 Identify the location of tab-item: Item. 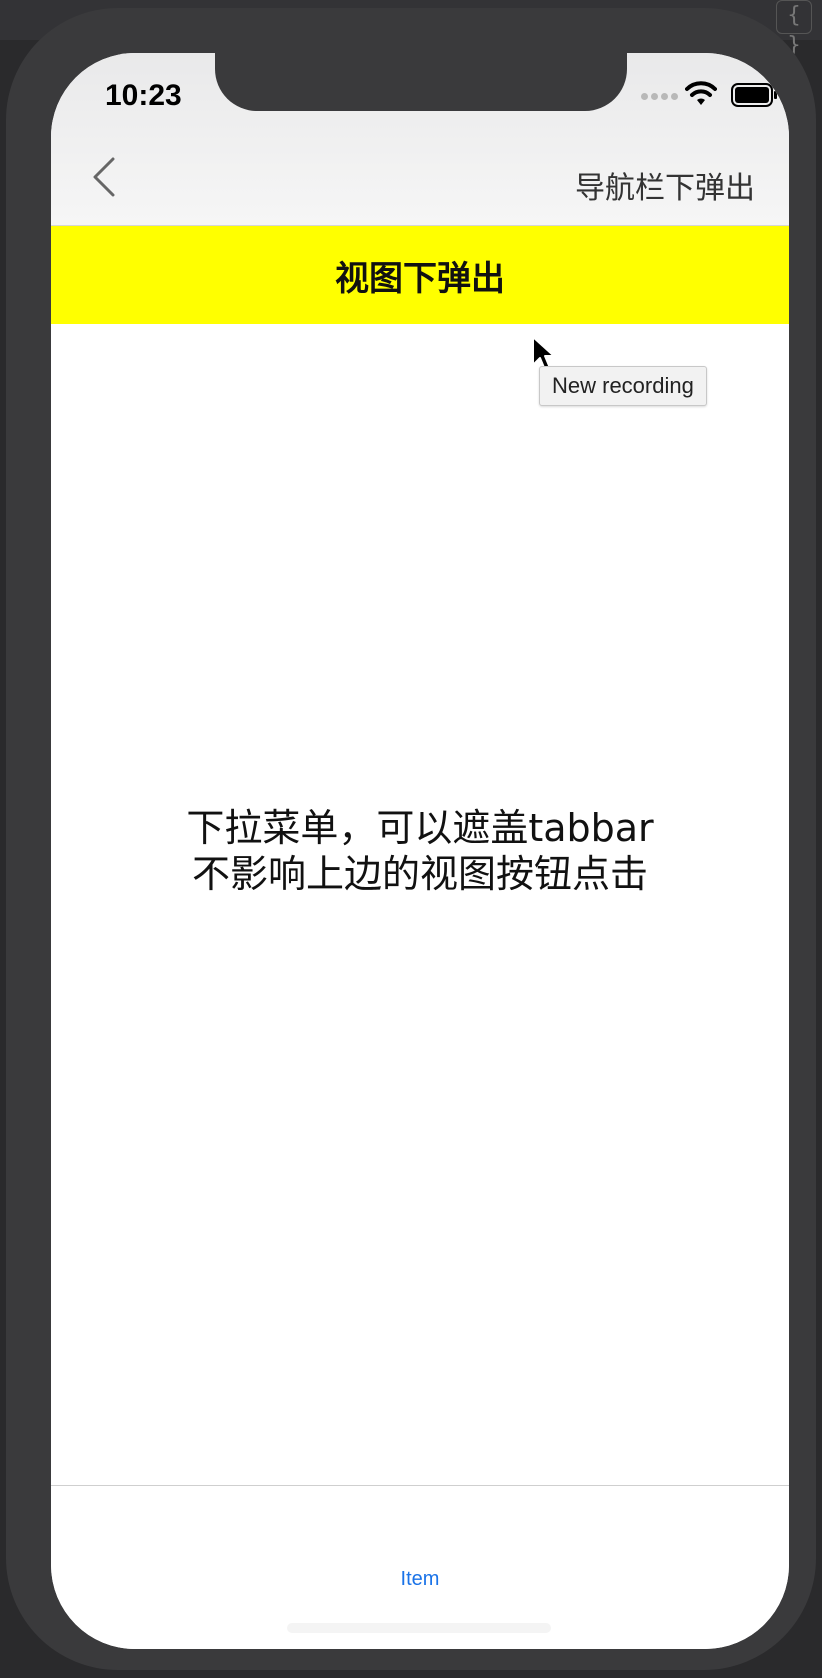
(420, 1579).